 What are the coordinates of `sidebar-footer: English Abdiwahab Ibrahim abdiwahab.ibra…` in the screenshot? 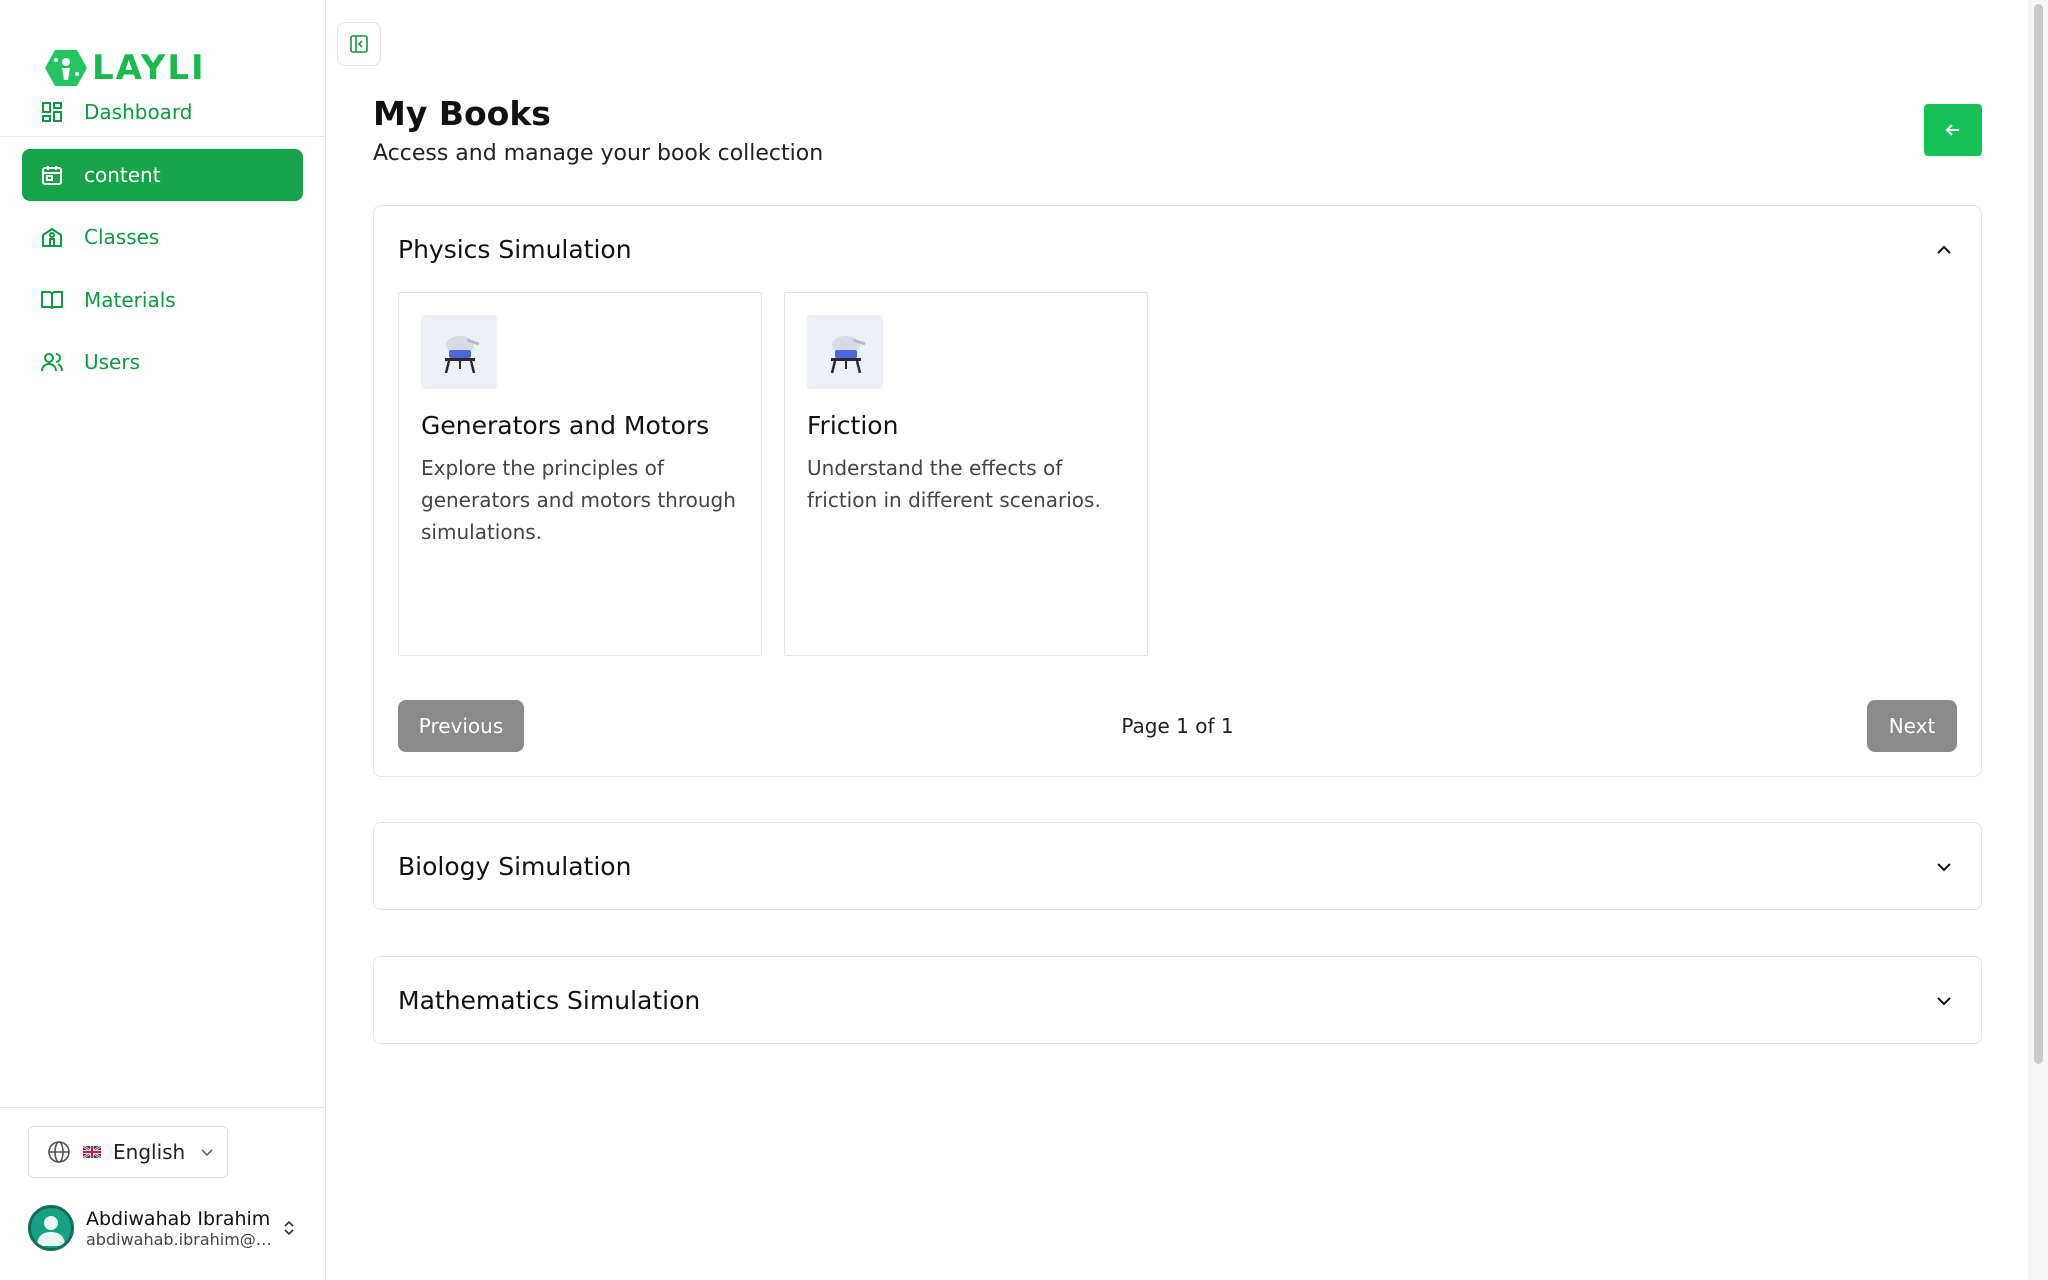 It's located at (163, 1193).